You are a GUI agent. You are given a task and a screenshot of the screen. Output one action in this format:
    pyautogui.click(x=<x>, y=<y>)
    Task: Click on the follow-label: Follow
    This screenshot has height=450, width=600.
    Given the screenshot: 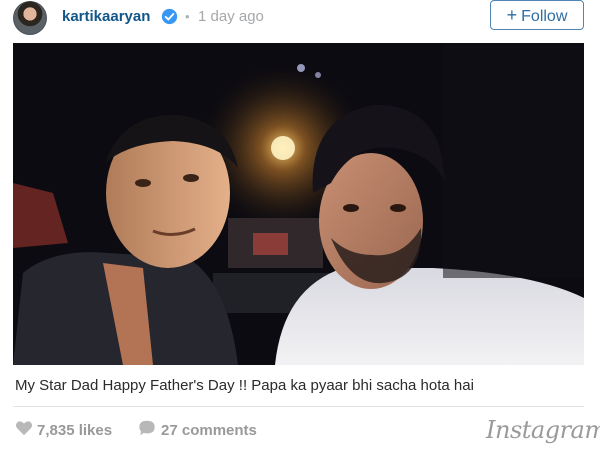 What is the action you would take?
    pyautogui.click(x=544, y=16)
    